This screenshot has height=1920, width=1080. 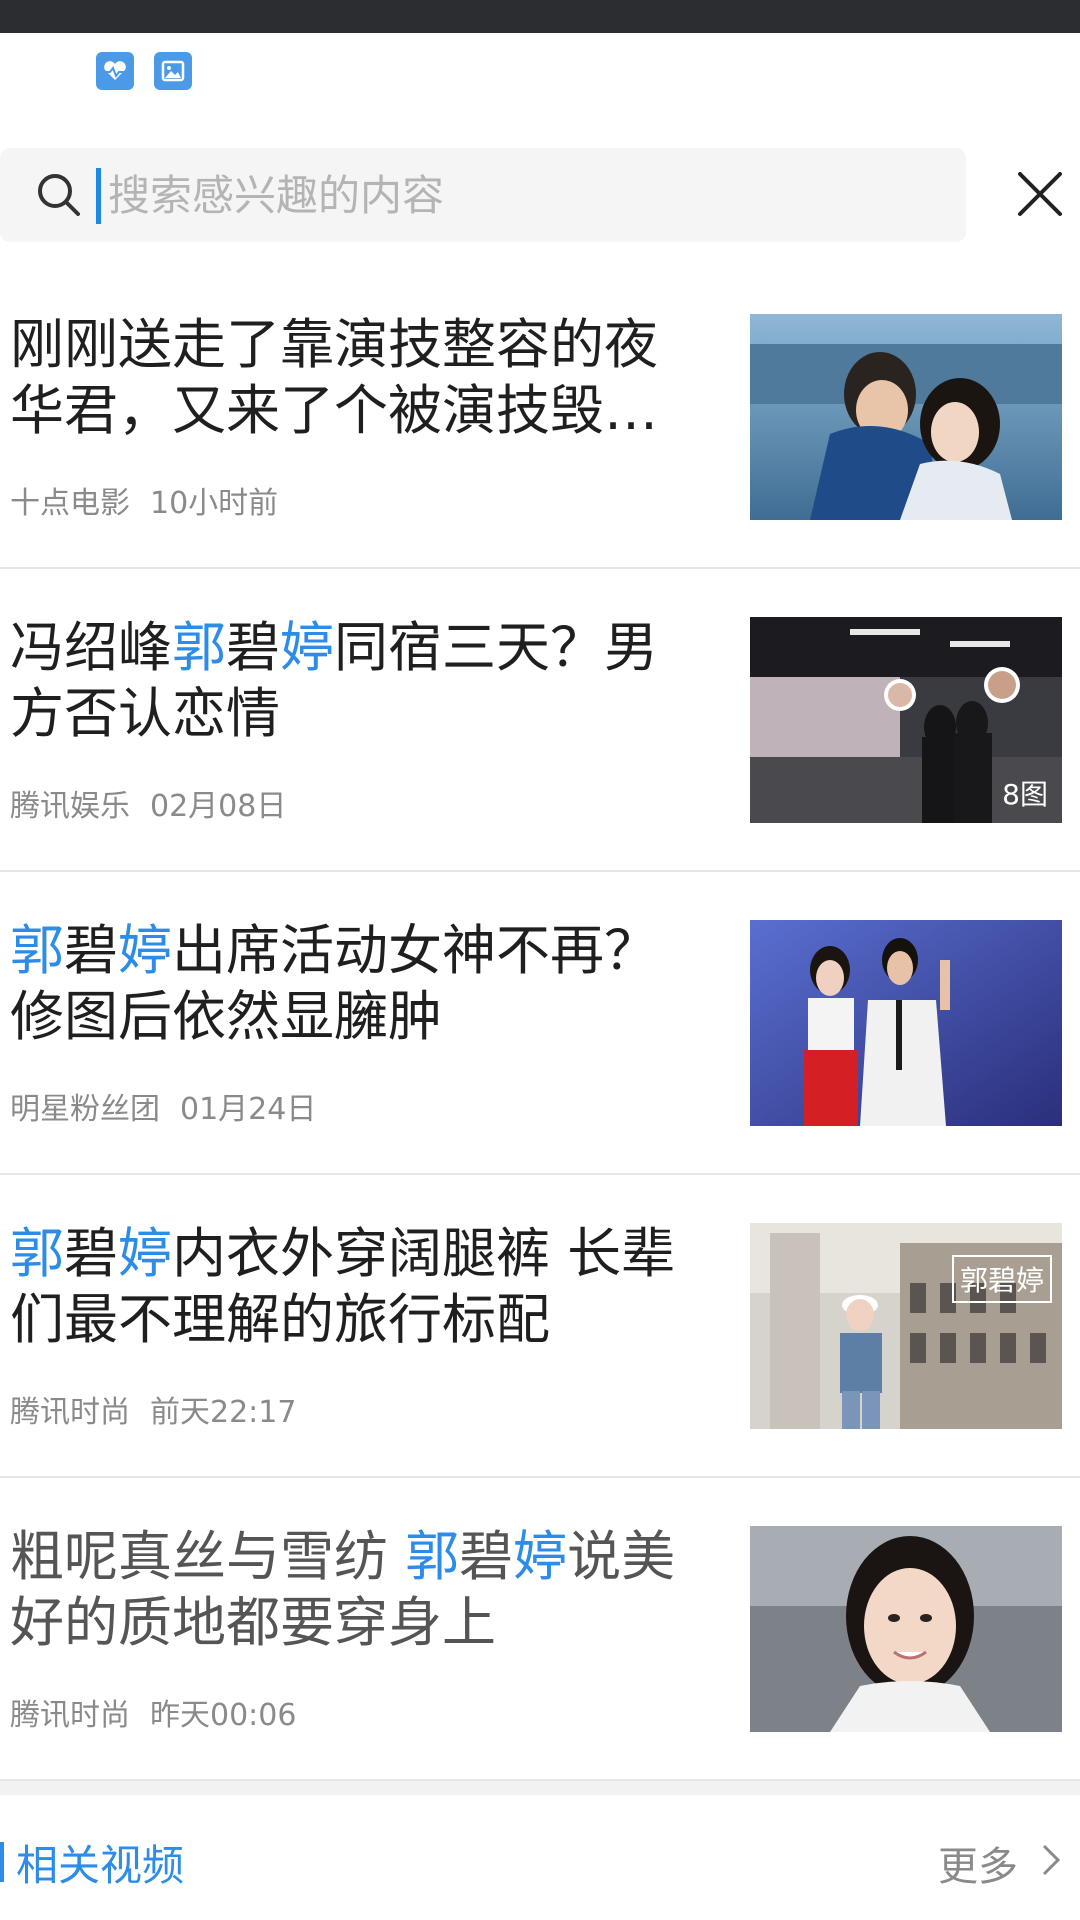 I want to click on title-text: 粗呢真丝与雪纺, so click(x=208, y=1556).